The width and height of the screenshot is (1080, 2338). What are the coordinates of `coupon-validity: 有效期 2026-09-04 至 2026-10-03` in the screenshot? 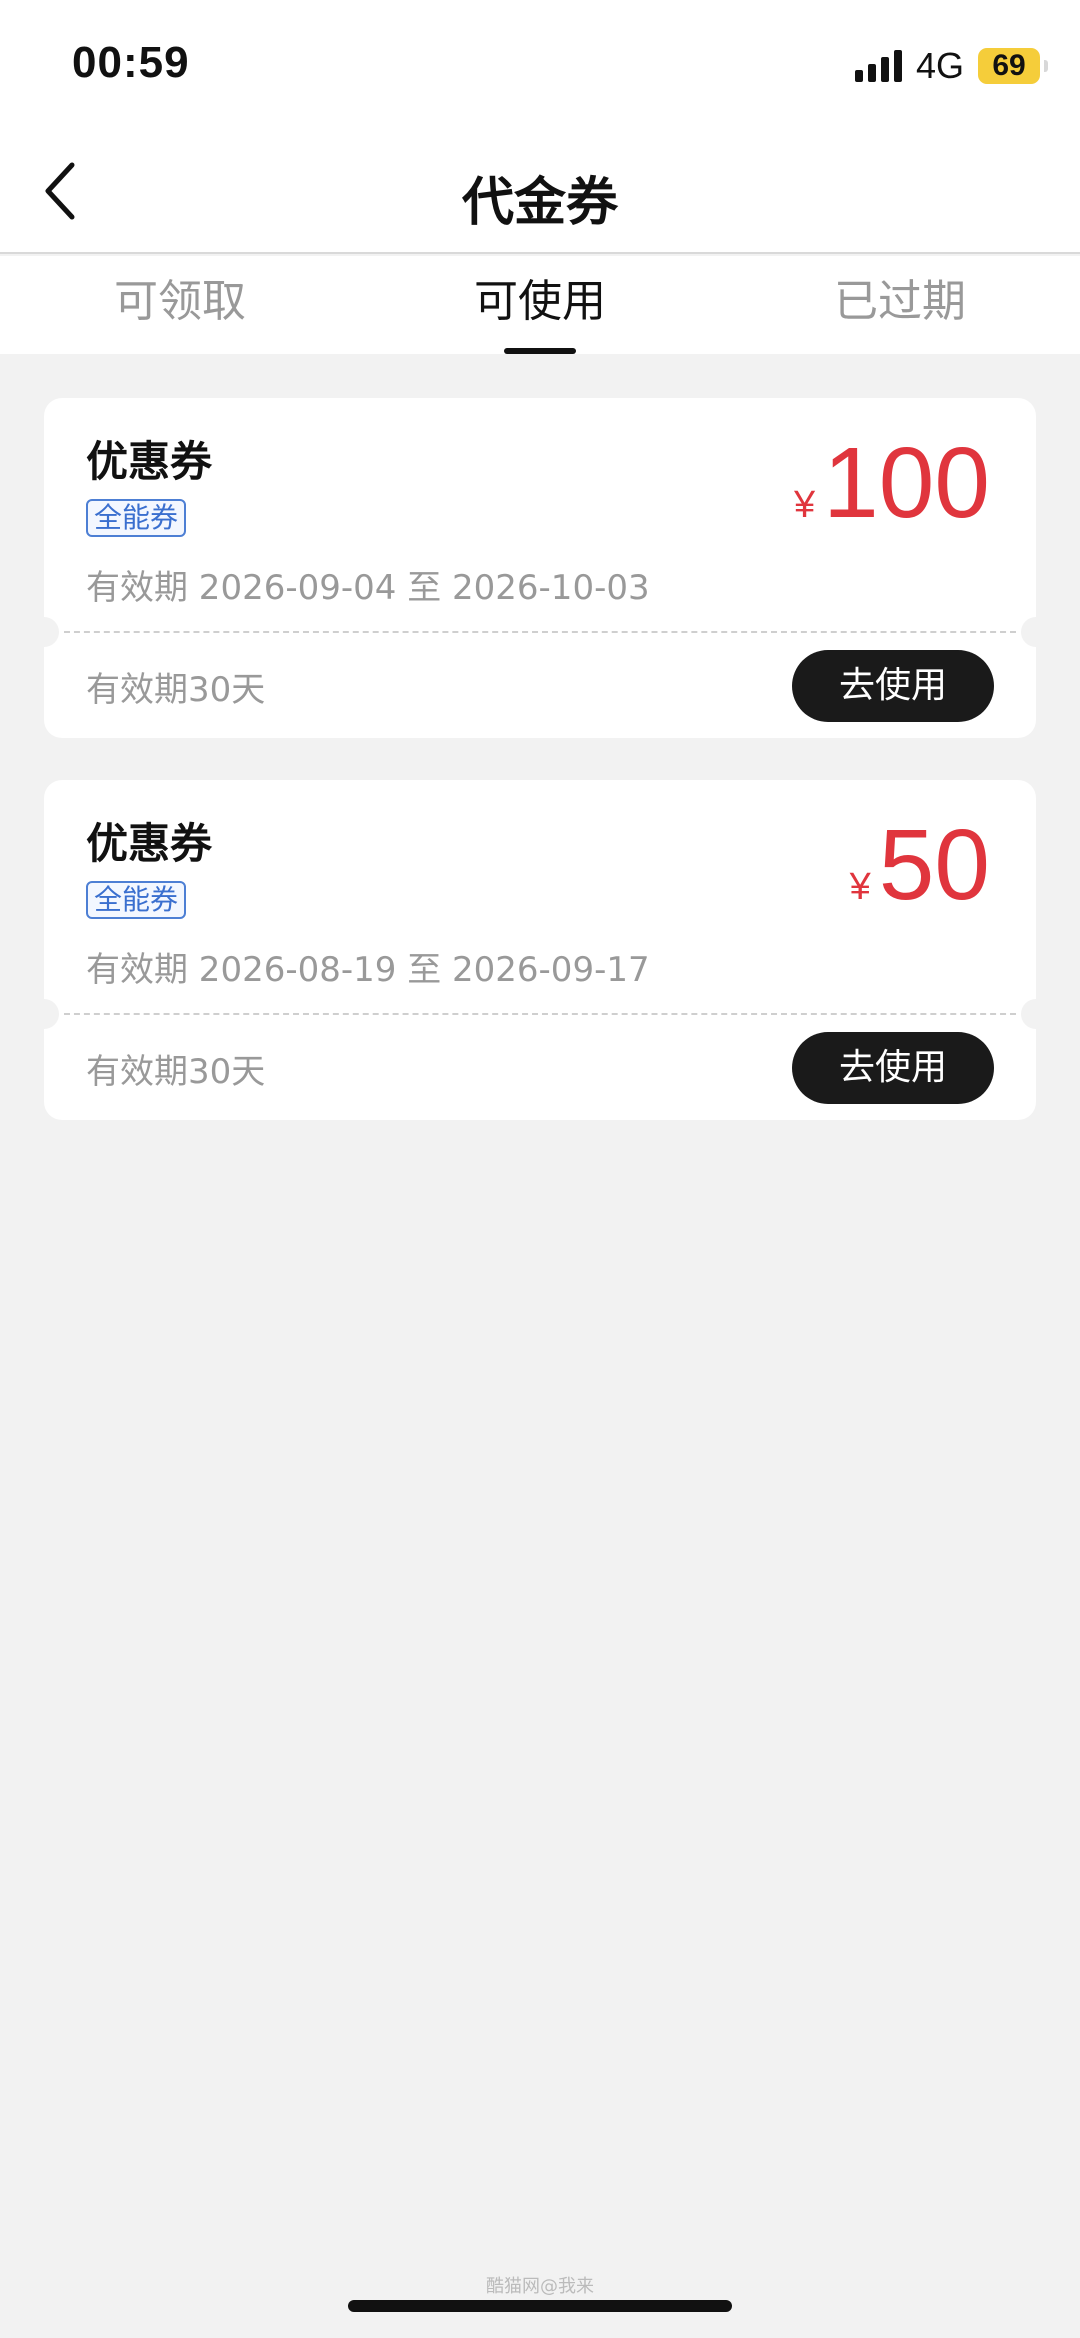 It's located at (368, 588).